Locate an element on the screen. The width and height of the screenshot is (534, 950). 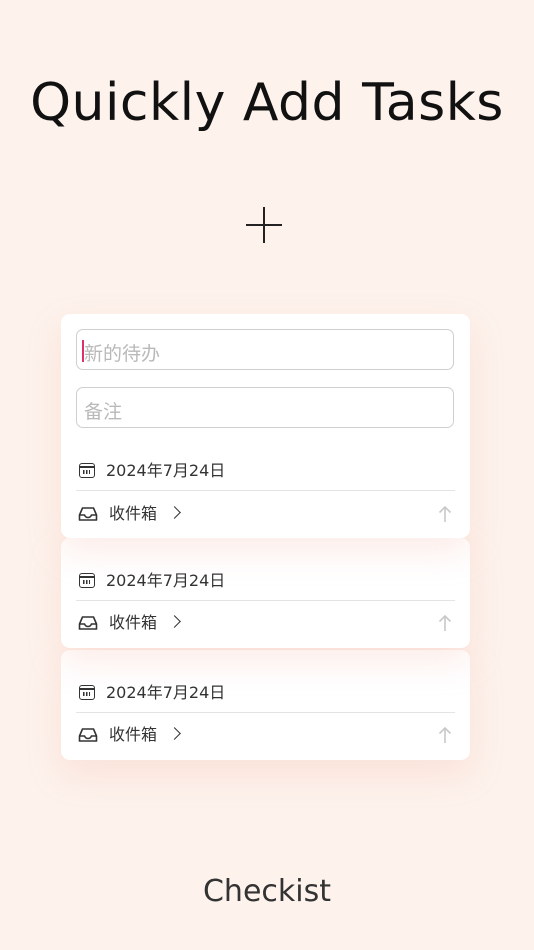
task-title-placeholder: 新的待办 is located at coordinates (122, 354).